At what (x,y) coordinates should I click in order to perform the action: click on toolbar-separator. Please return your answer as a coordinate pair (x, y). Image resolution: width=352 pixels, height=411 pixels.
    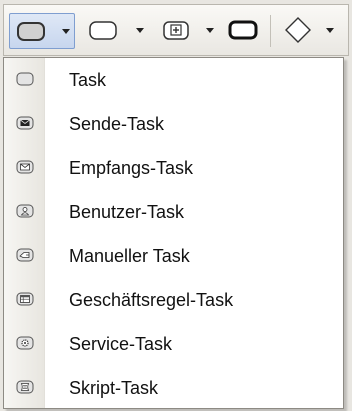
    Looking at the image, I should click on (270, 31).